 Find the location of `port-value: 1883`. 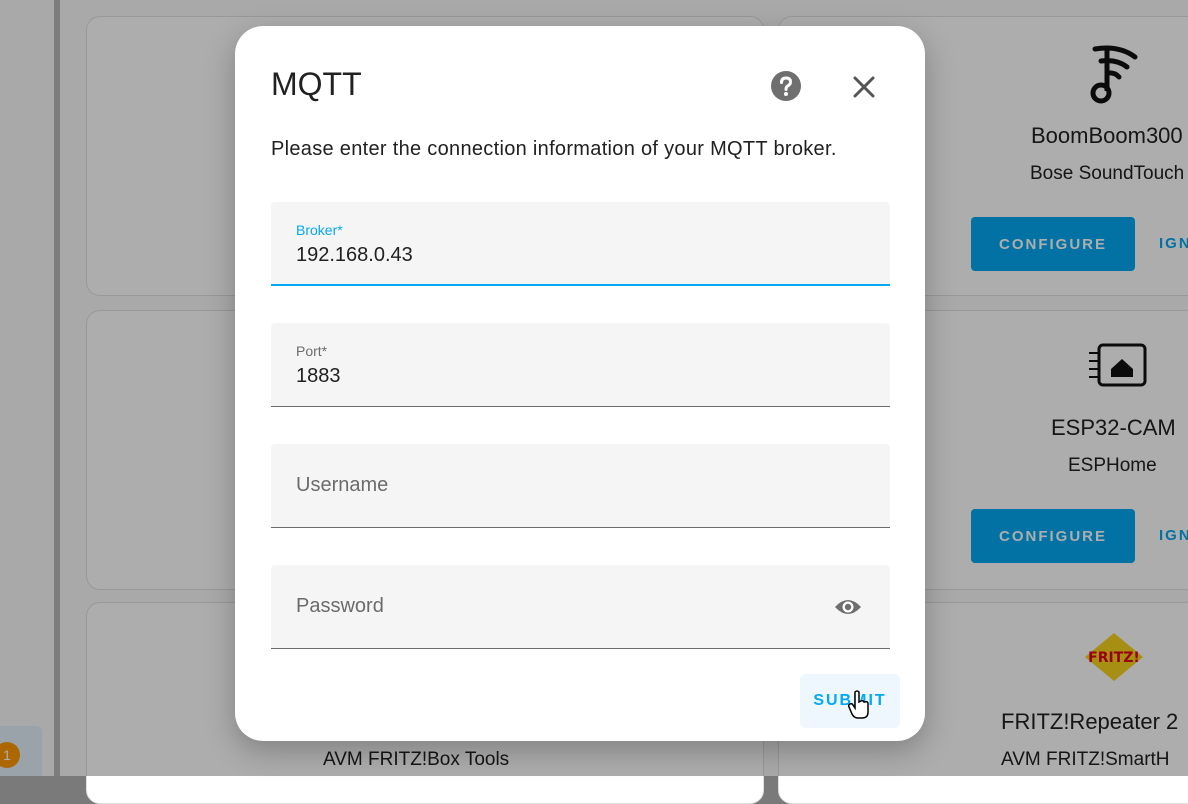

port-value: 1883 is located at coordinates (318, 376).